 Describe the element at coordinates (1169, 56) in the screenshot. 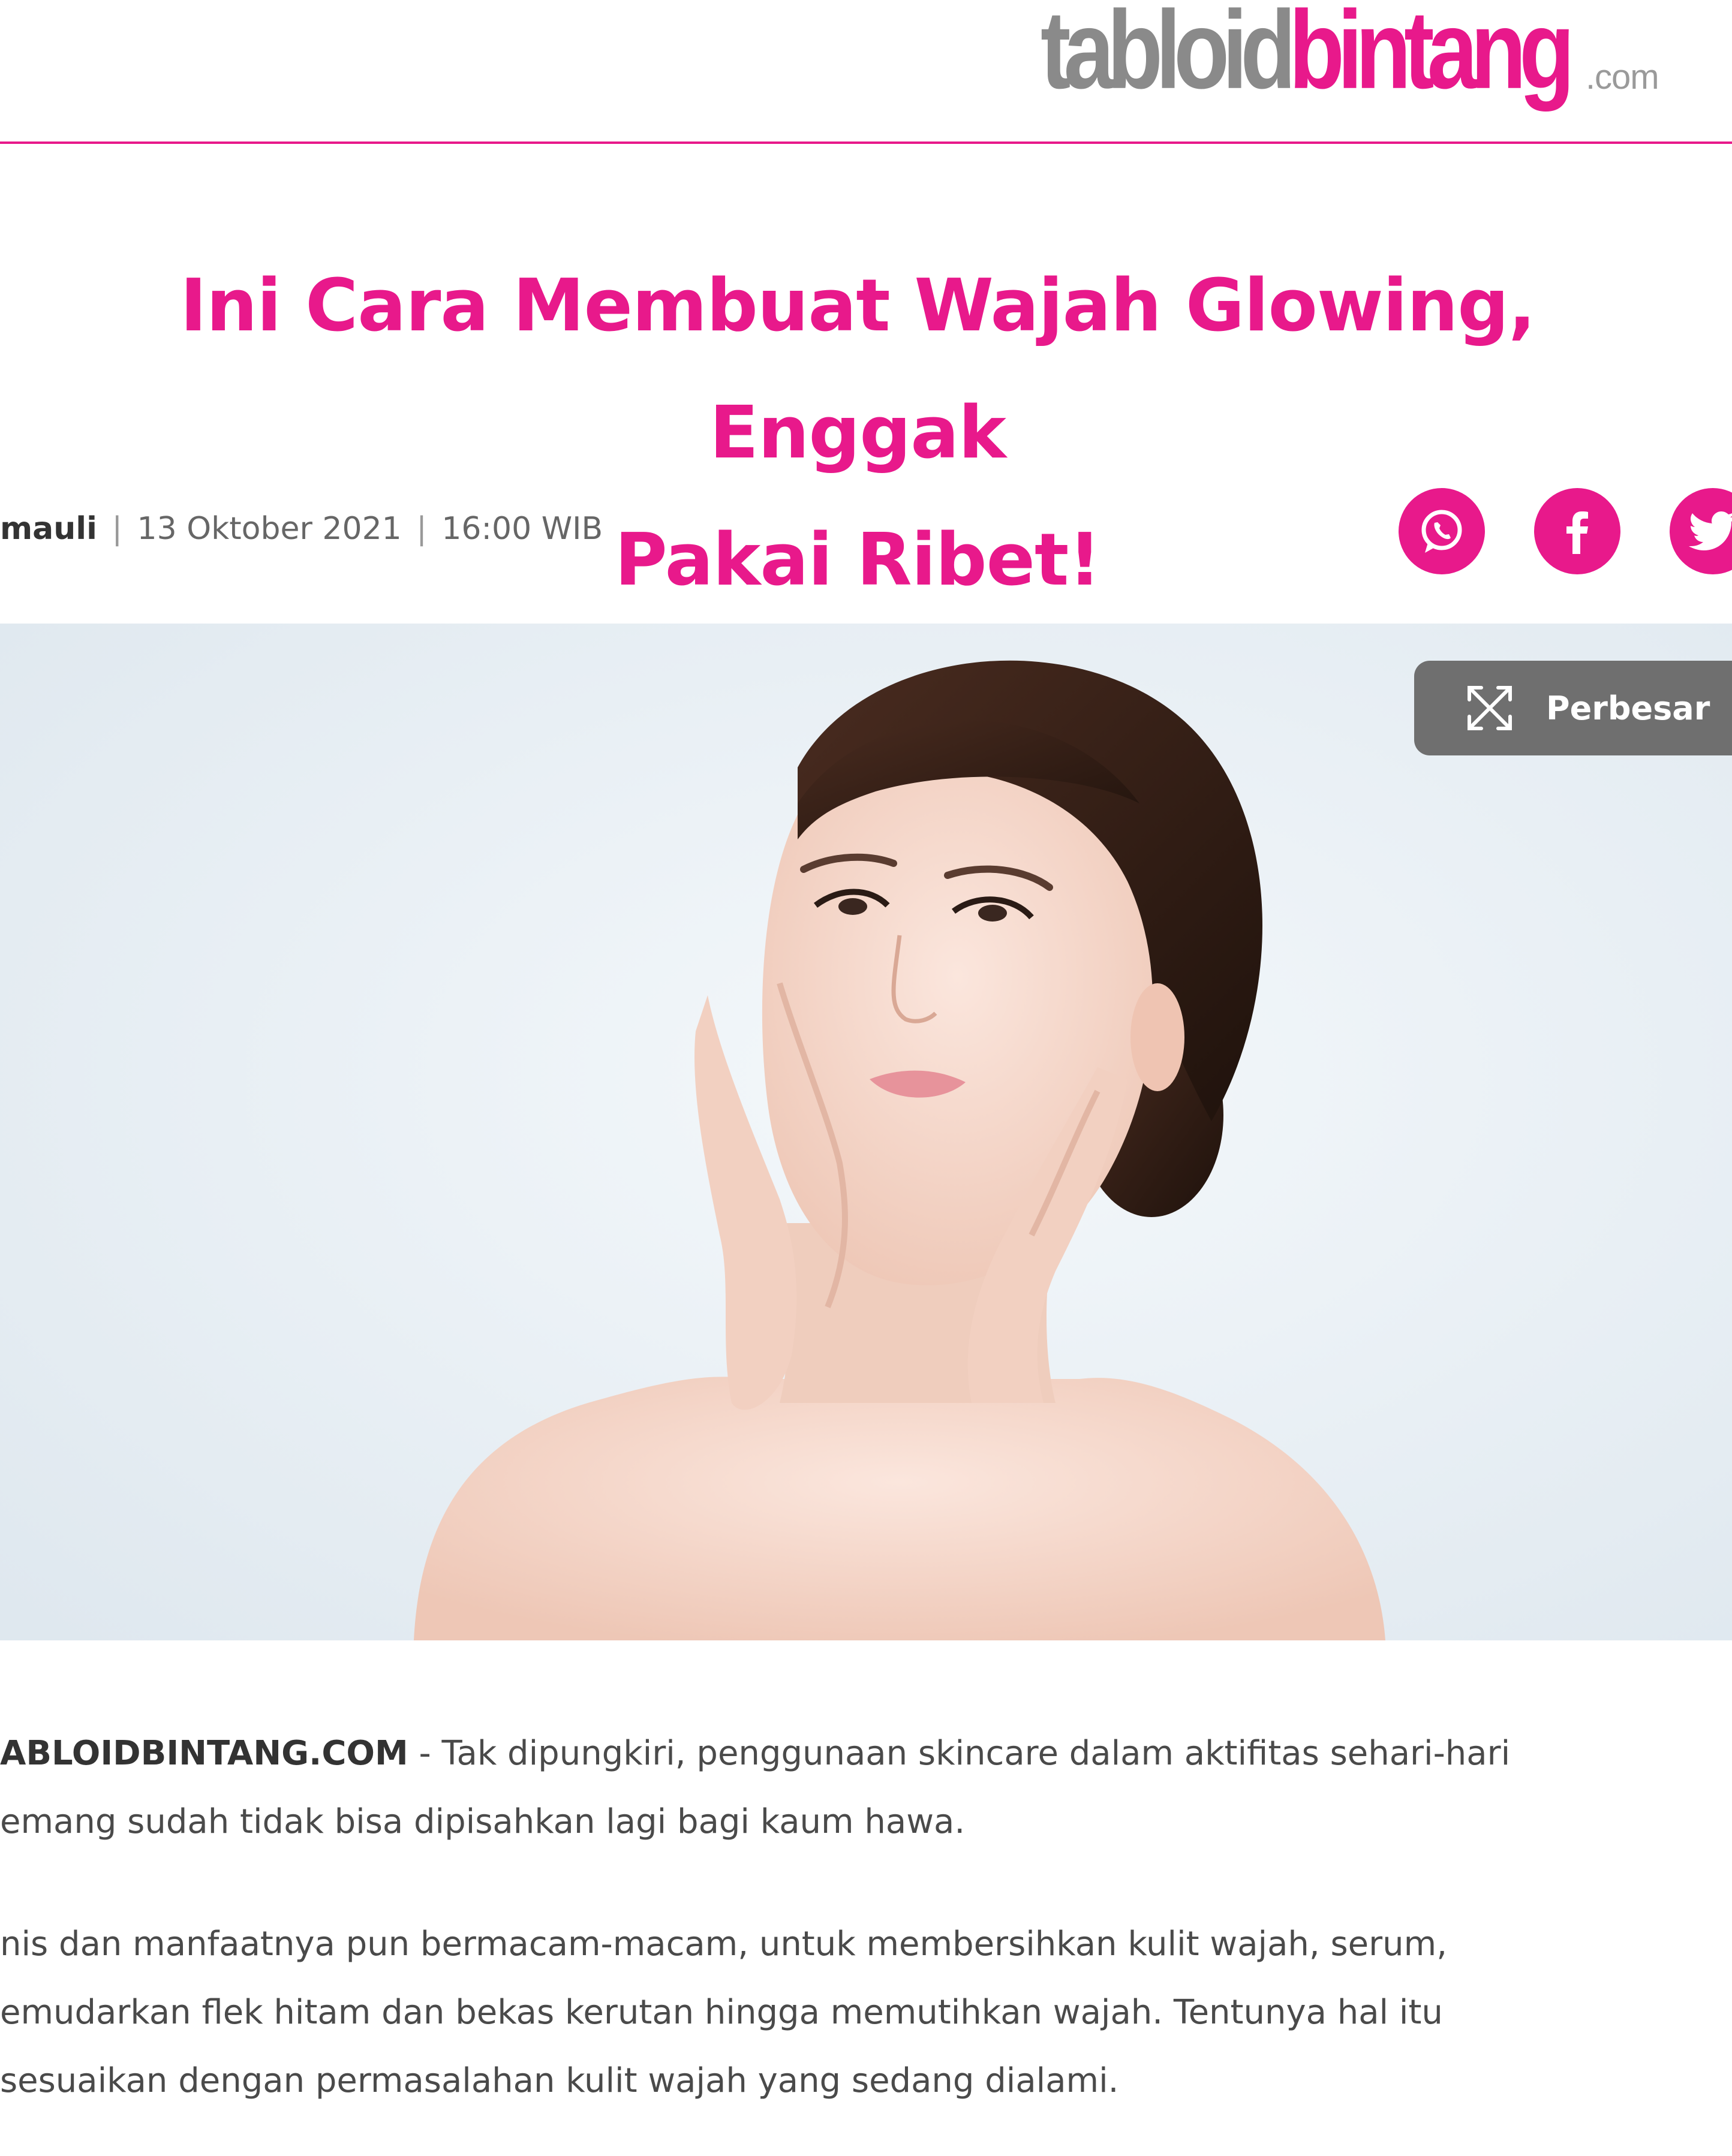

I see `logo-text-tabloid: tabloid` at that location.